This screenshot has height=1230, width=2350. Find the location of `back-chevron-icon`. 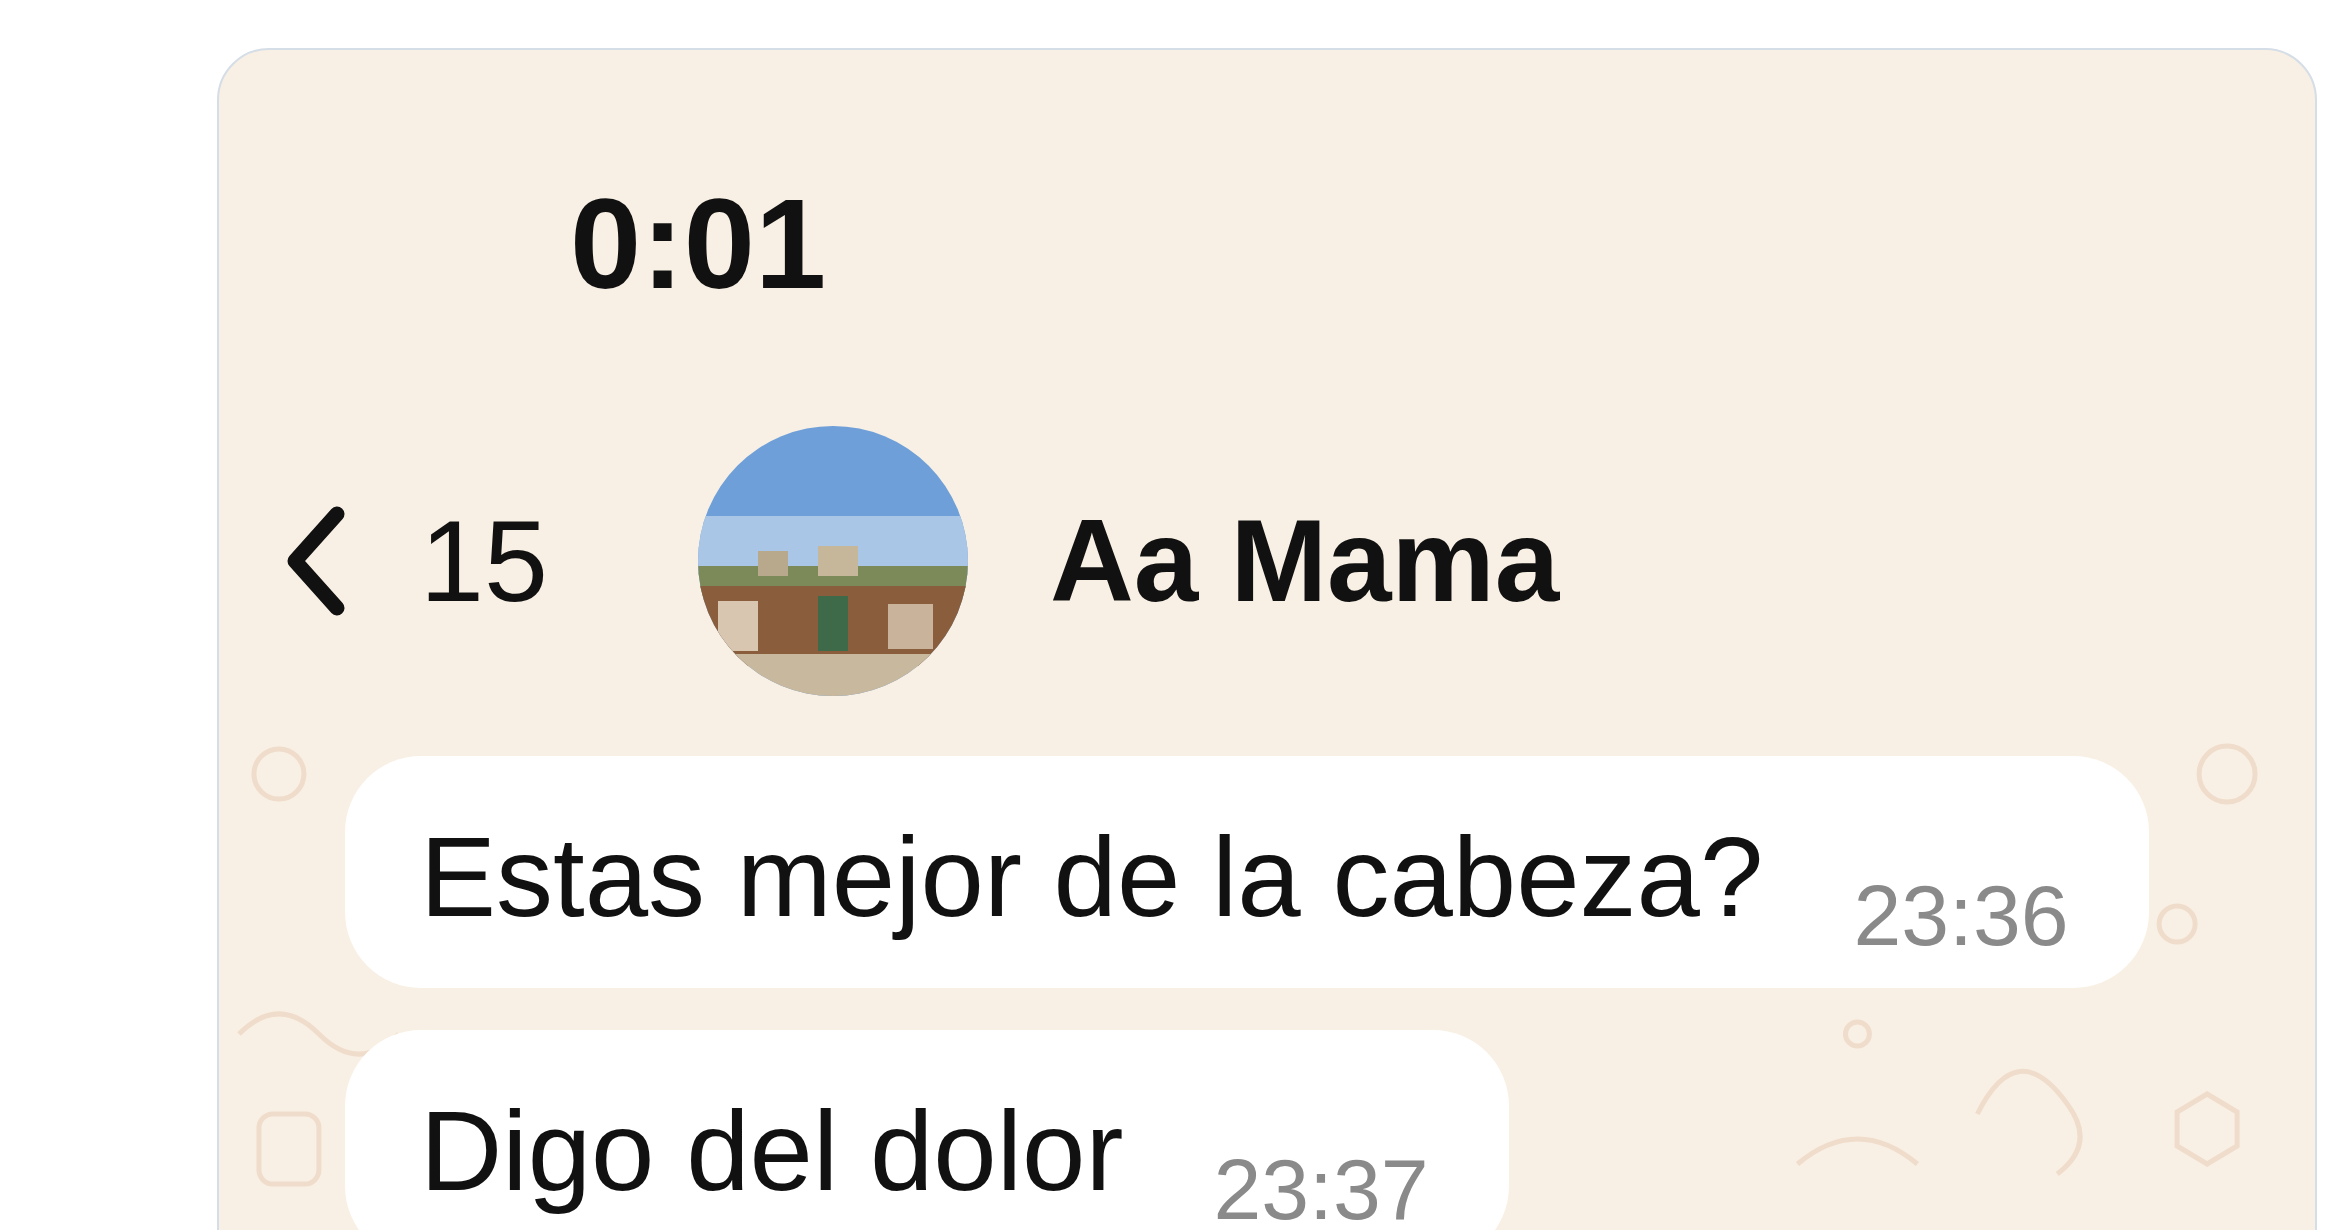

back-chevron-icon is located at coordinates (315, 561).